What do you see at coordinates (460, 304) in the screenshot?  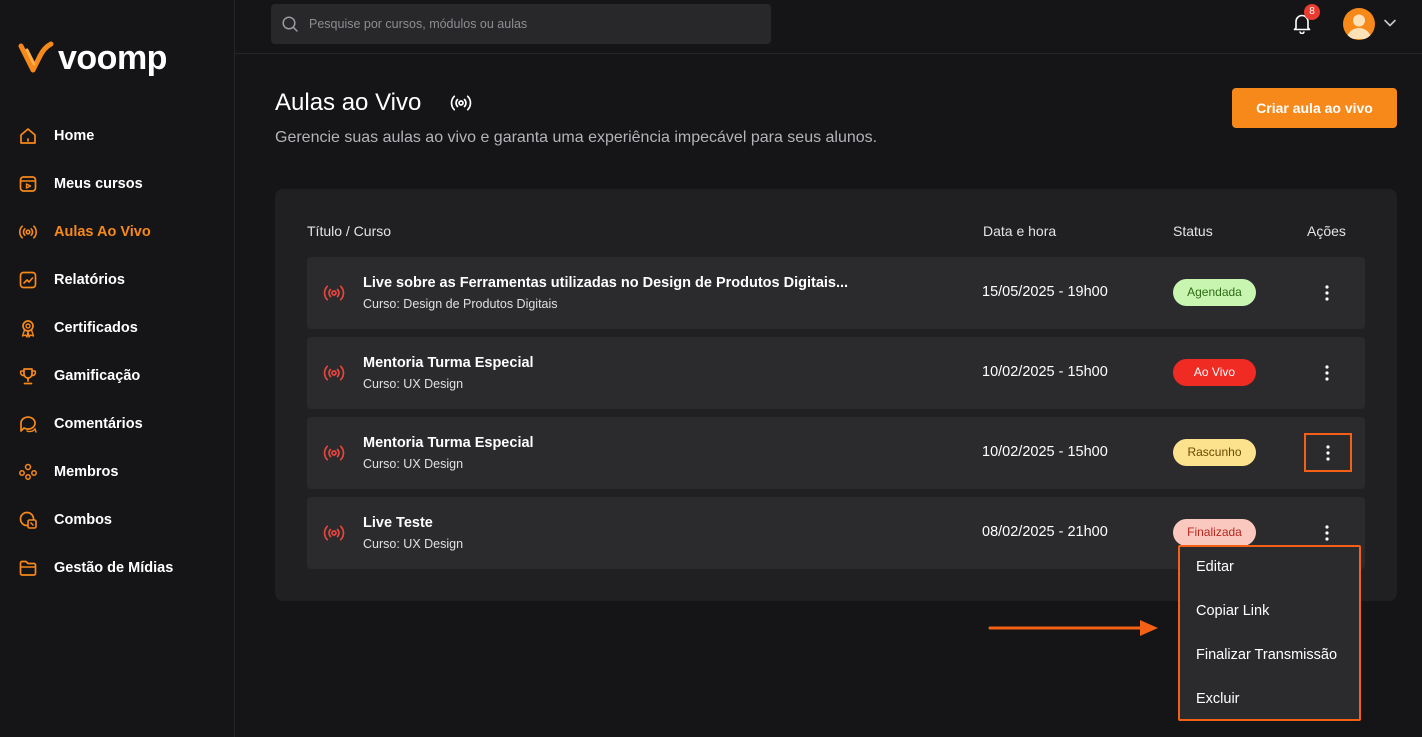 I see `row-course: Curso: Design de Produtos Digitais` at bounding box center [460, 304].